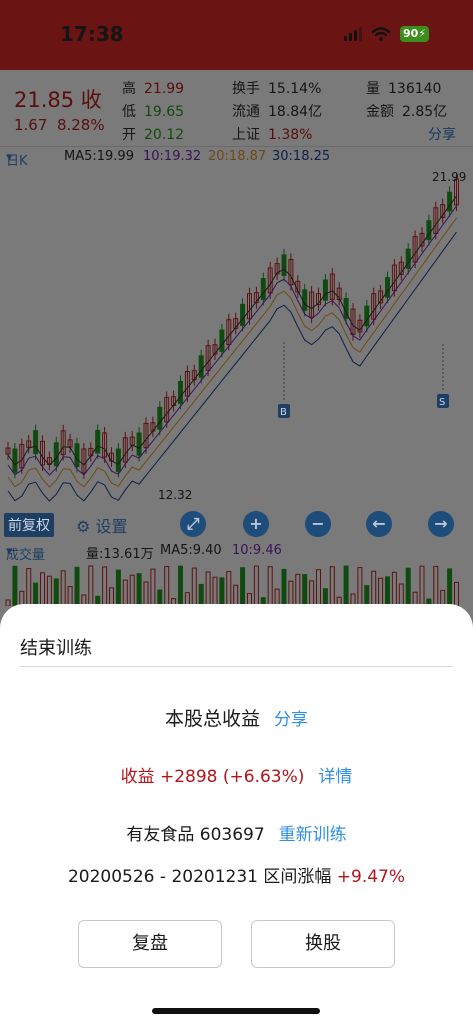  Describe the element at coordinates (80, 125) in the screenshot. I see `price-change-pct: 8.28%` at that location.